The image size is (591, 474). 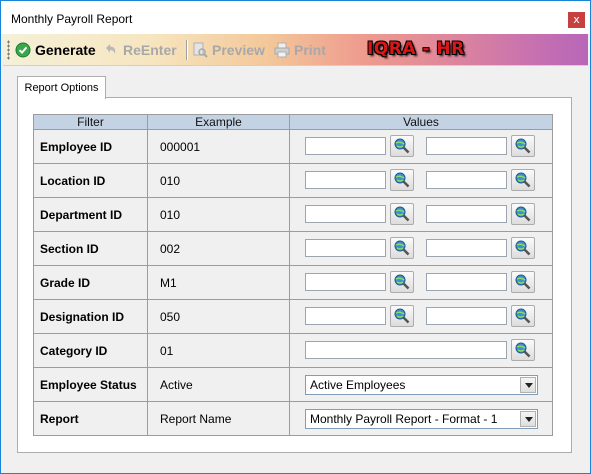 What do you see at coordinates (90, 316) in the screenshot?
I see `filter-label: Designation ID` at bounding box center [90, 316].